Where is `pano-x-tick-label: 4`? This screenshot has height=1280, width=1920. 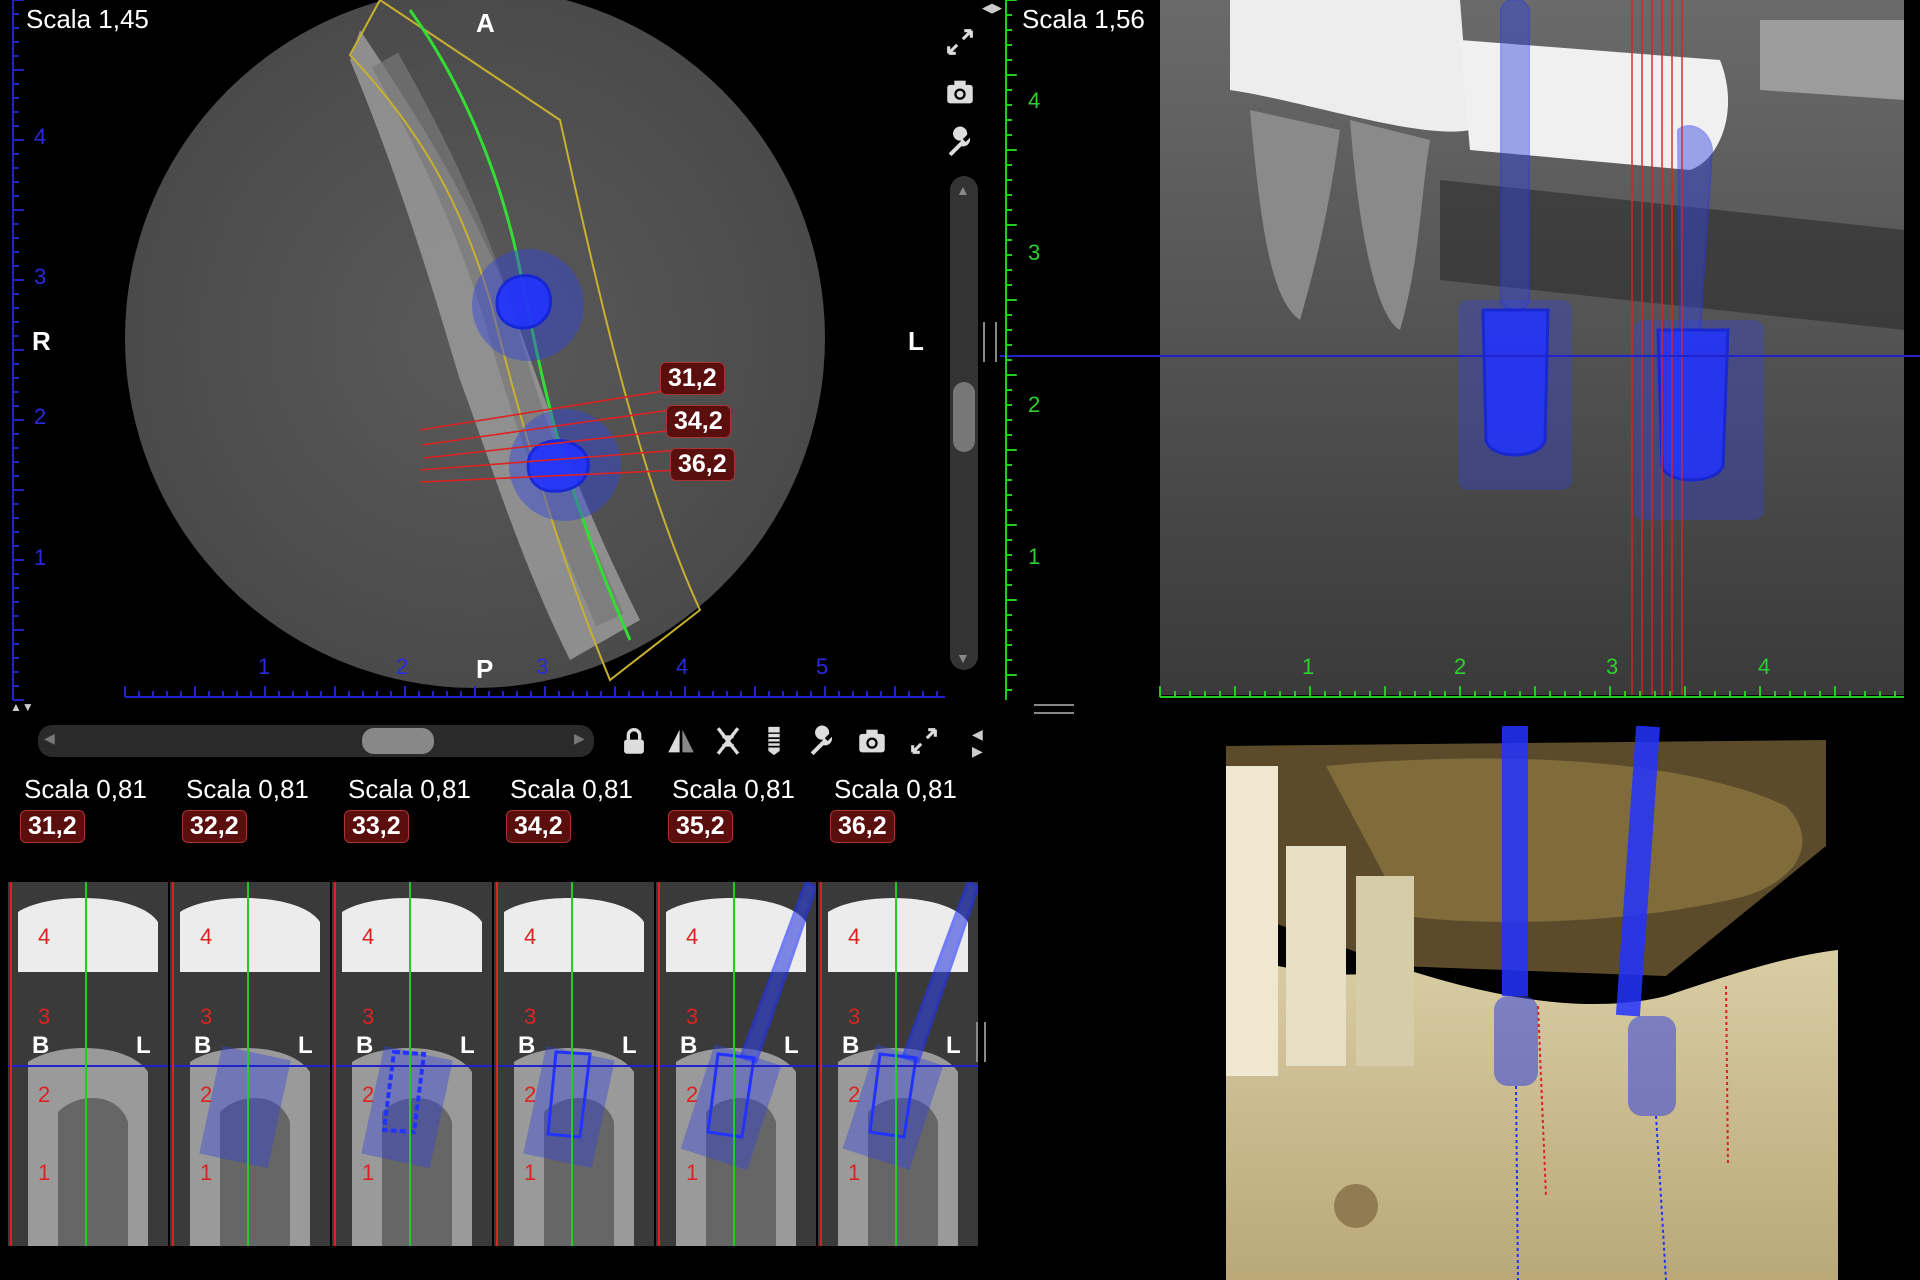
pano-x-tick-label: 4 is located at coordinates (1764, 666).